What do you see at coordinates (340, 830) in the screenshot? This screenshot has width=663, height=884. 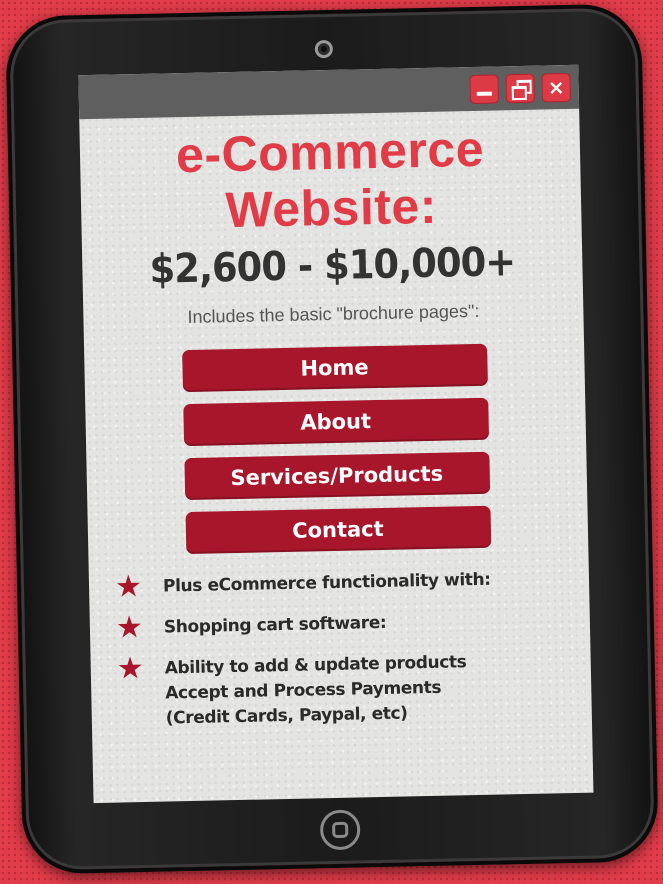 I see `home-button-icon` at bounding box center [340, 830].